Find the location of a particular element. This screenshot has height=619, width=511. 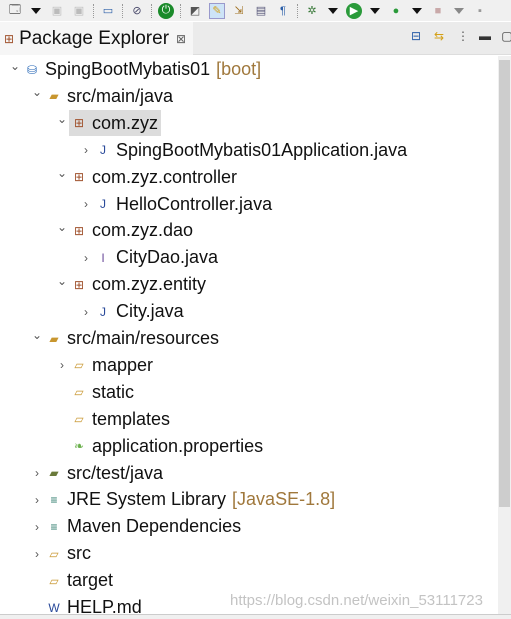

source-folder-icon: ▰ is located at coordinates (54, 96).